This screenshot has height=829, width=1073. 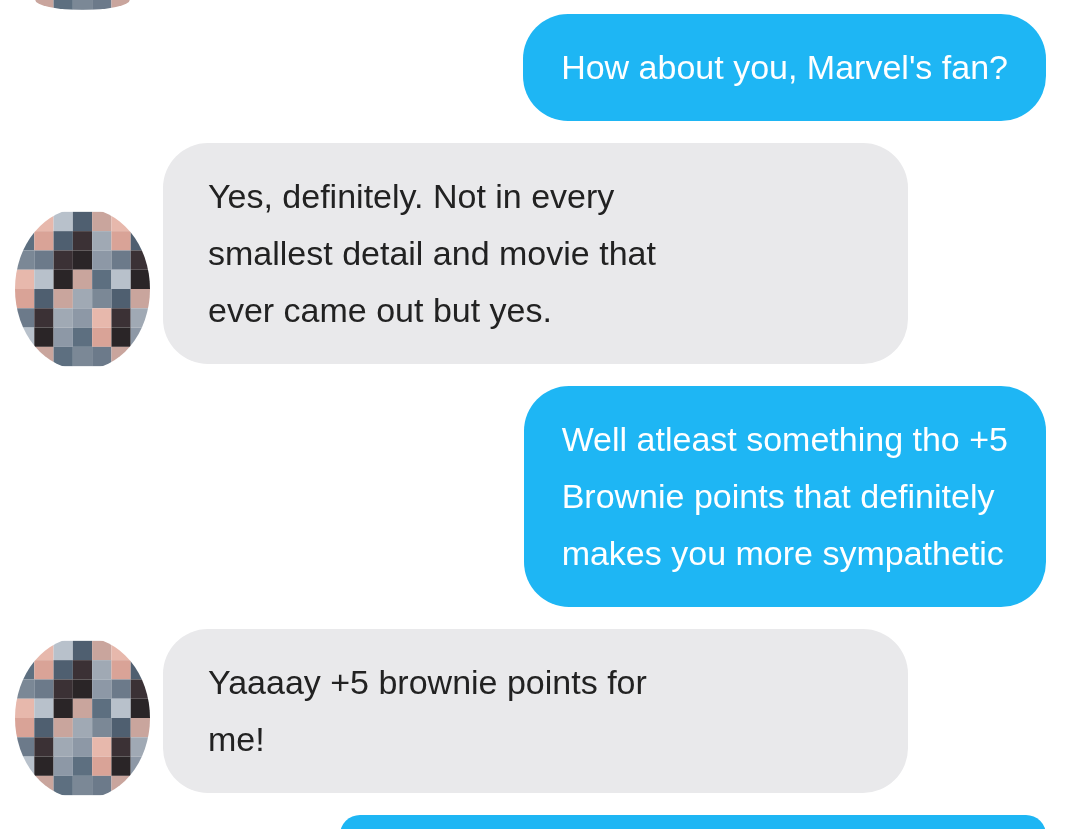 I want to click on message-text: Yaaaay +5 brownie points for me!, so click(x=428, y=711).